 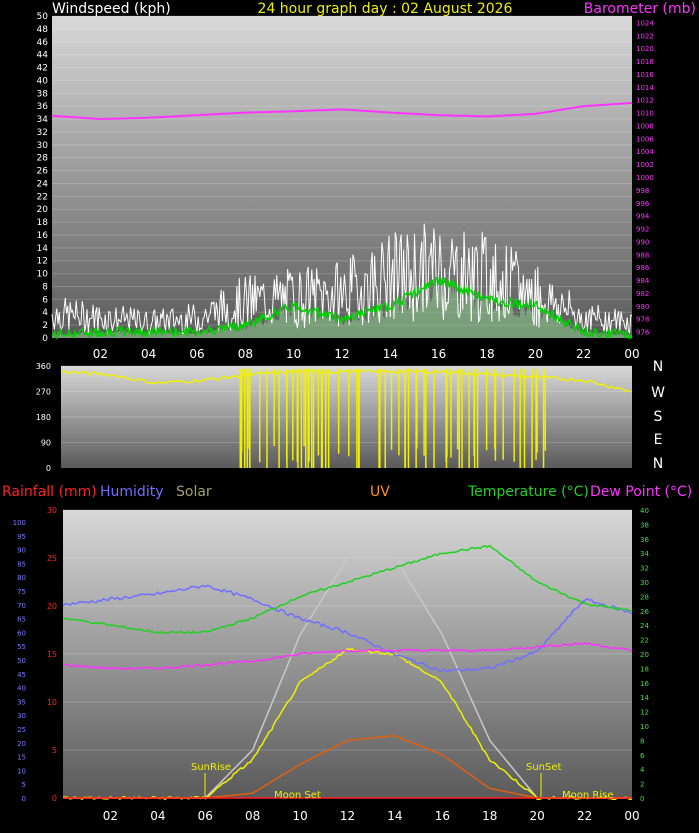 I want to click on wind-axis-tick: 26, so click(x=43, y=172).